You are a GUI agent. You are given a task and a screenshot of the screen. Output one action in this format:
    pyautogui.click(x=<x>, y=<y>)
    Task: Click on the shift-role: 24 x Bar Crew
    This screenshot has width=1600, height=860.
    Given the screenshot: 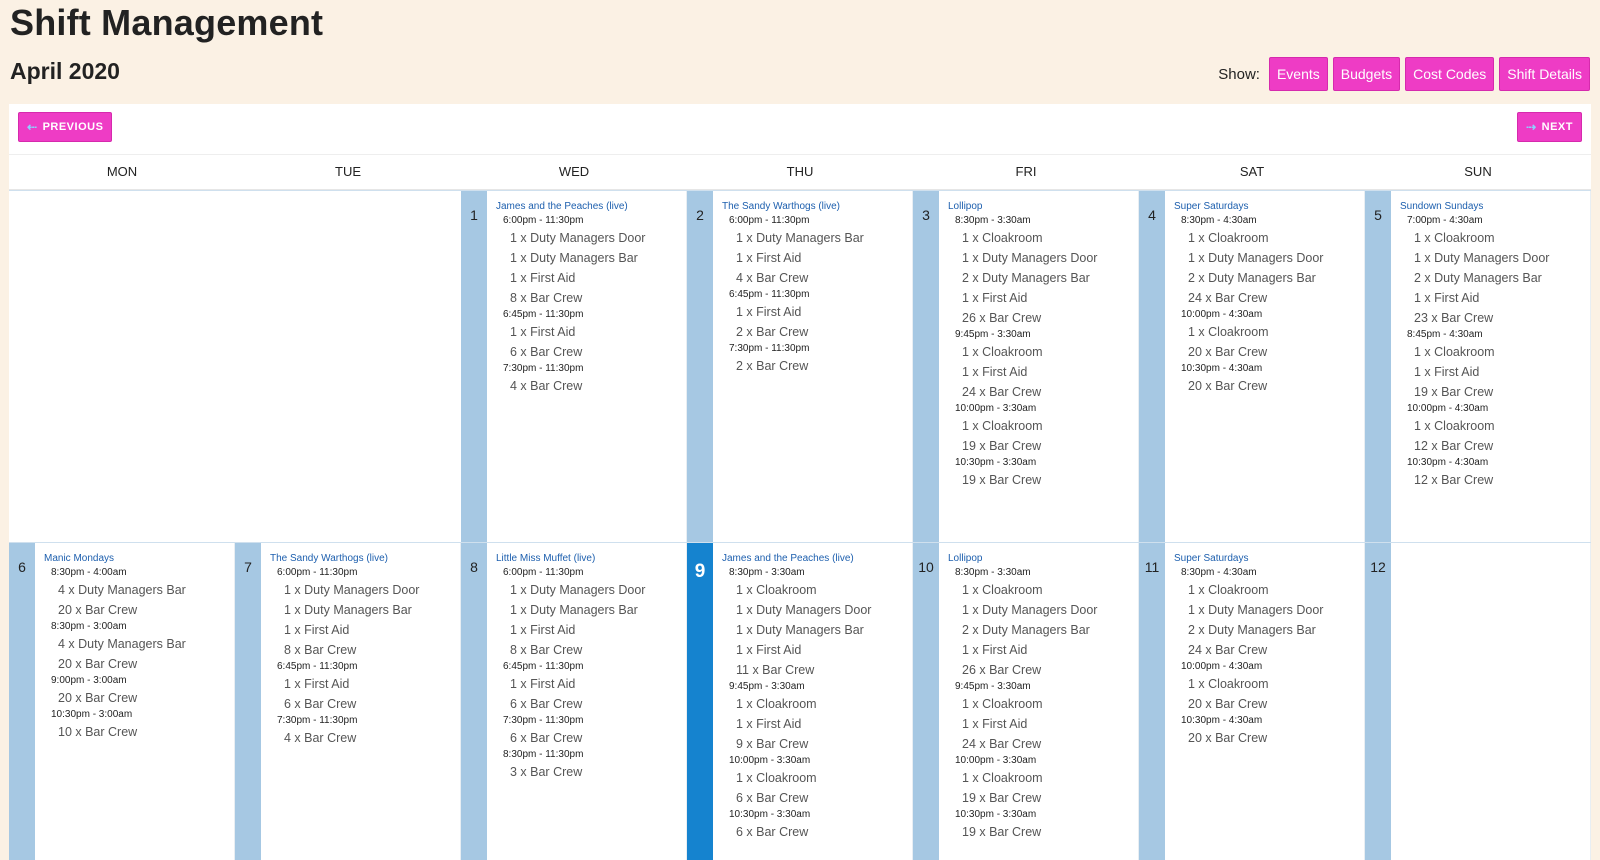 What is the action you would take?
    pyautogui.click(x=1228, y=650)
    